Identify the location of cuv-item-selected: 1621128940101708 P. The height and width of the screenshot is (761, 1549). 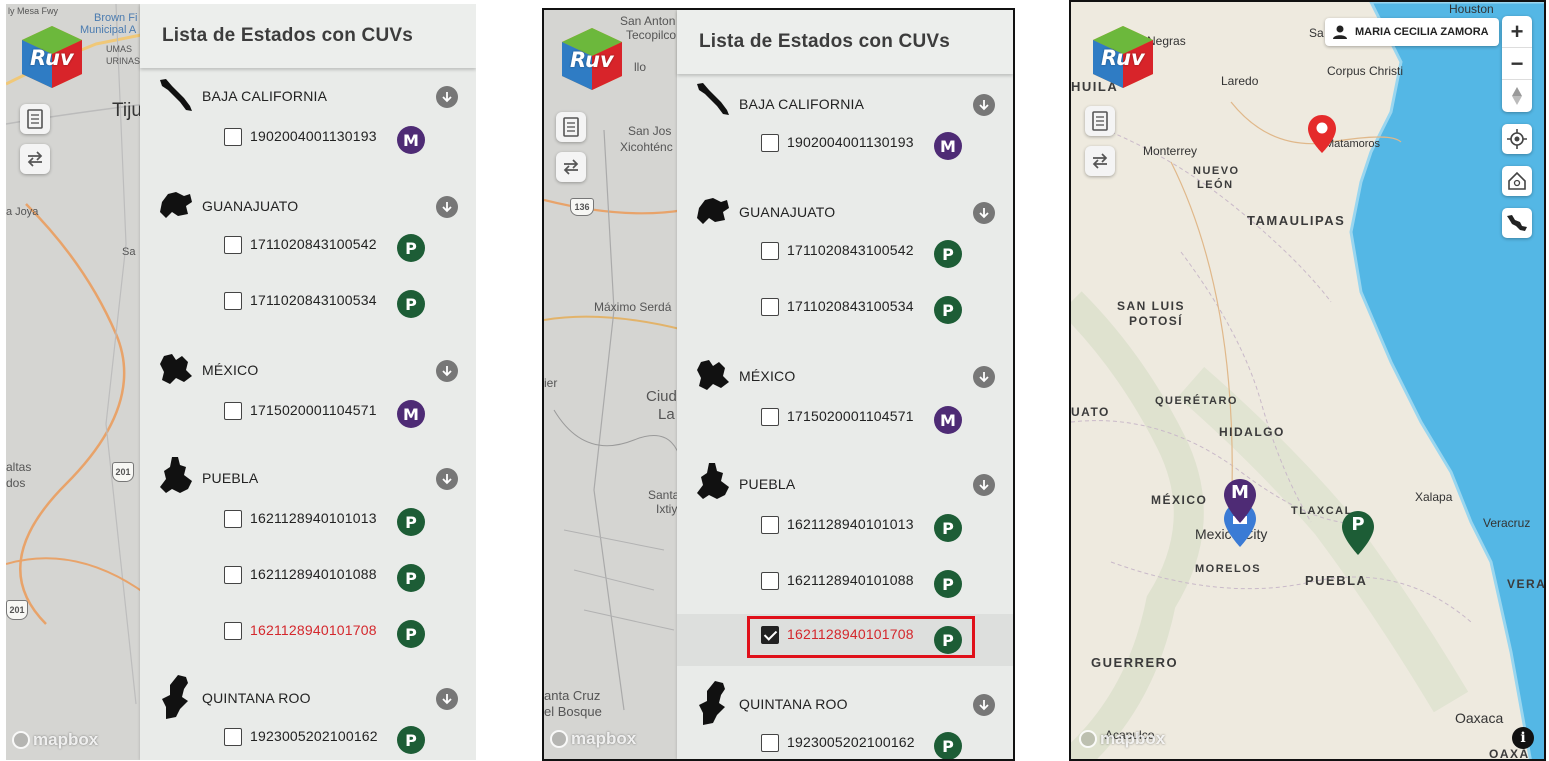
(845, 640).